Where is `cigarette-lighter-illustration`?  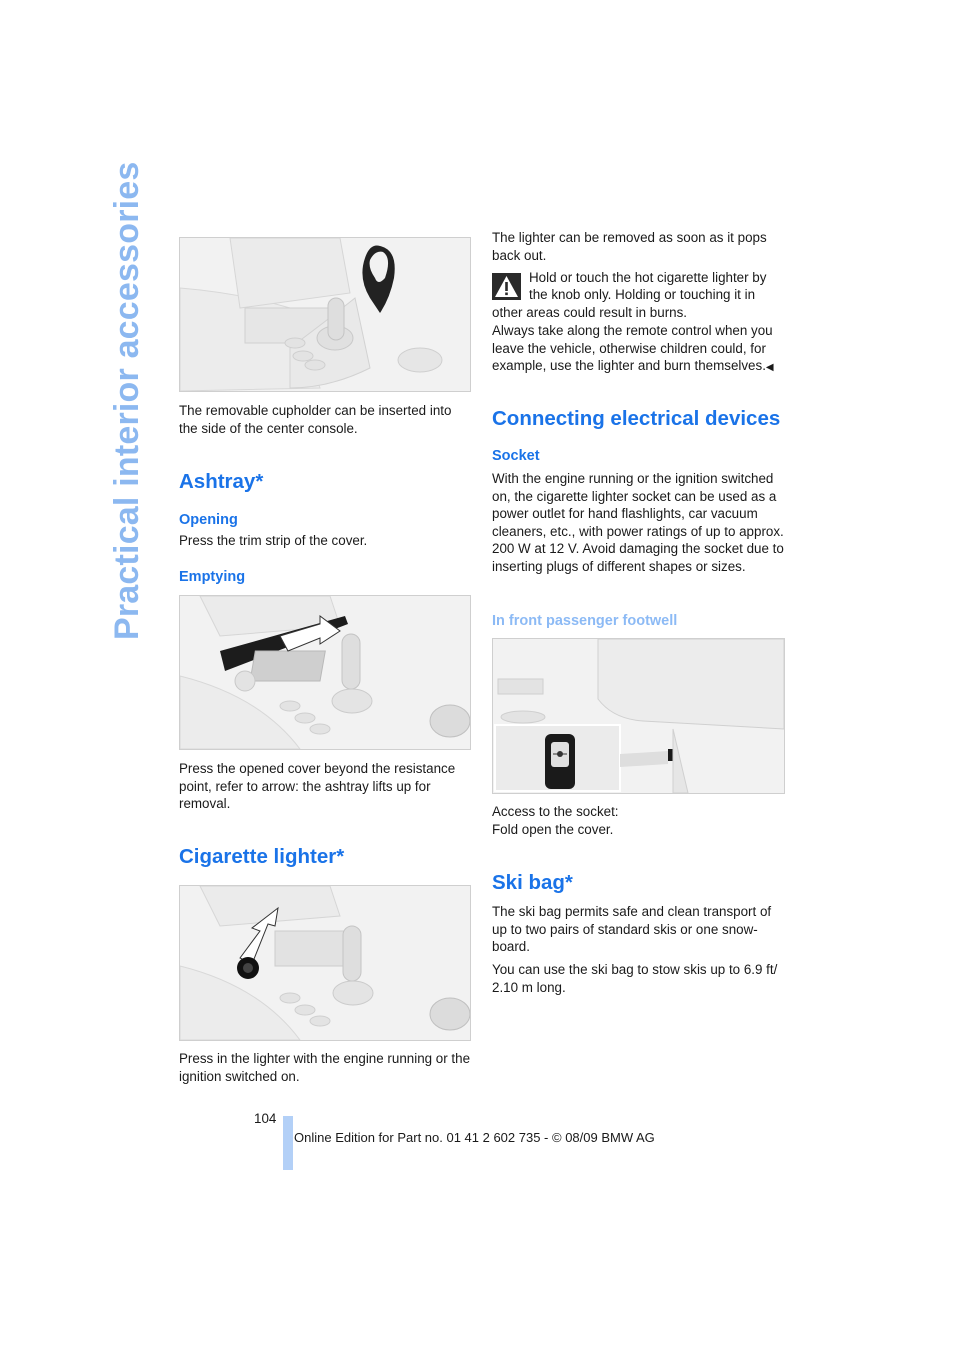
cigarette-lighter-illustration is located at coordinates (325, 963).